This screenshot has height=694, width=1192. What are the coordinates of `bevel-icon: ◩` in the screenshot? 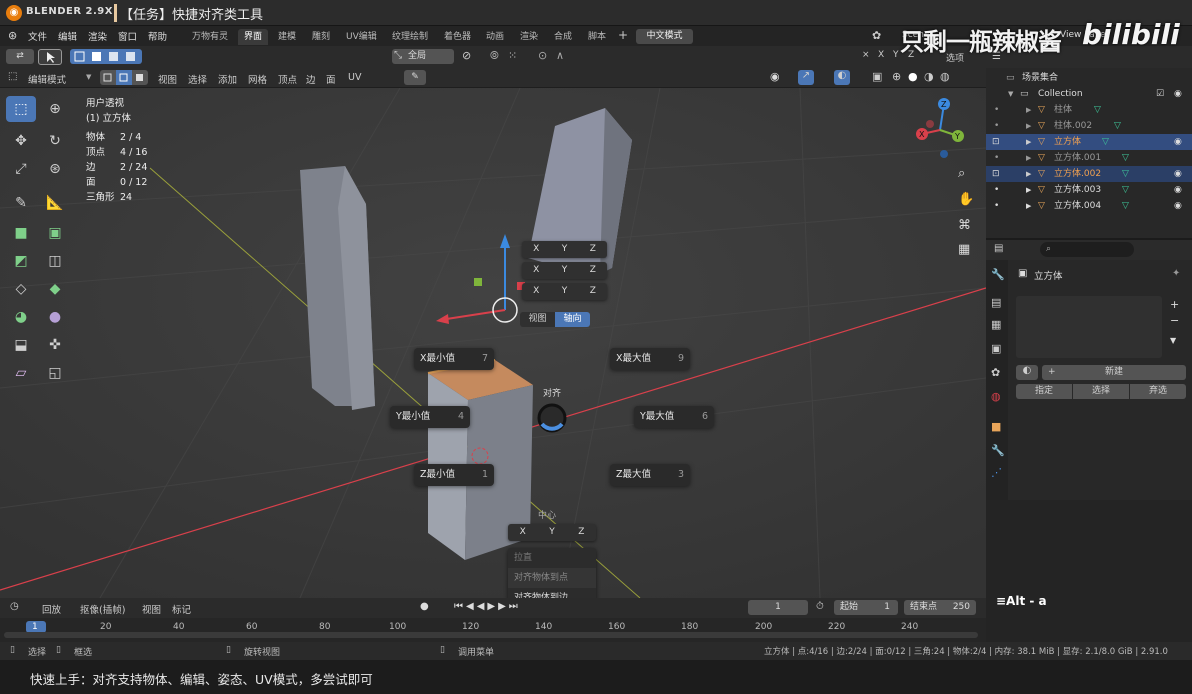 It's located at (21, 261).